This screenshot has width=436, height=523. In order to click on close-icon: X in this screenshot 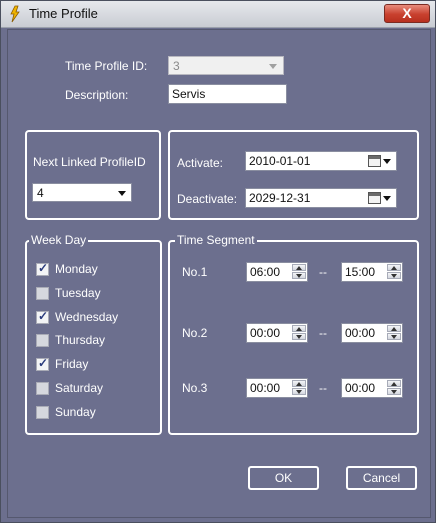, I will do `click(407, 13)`.